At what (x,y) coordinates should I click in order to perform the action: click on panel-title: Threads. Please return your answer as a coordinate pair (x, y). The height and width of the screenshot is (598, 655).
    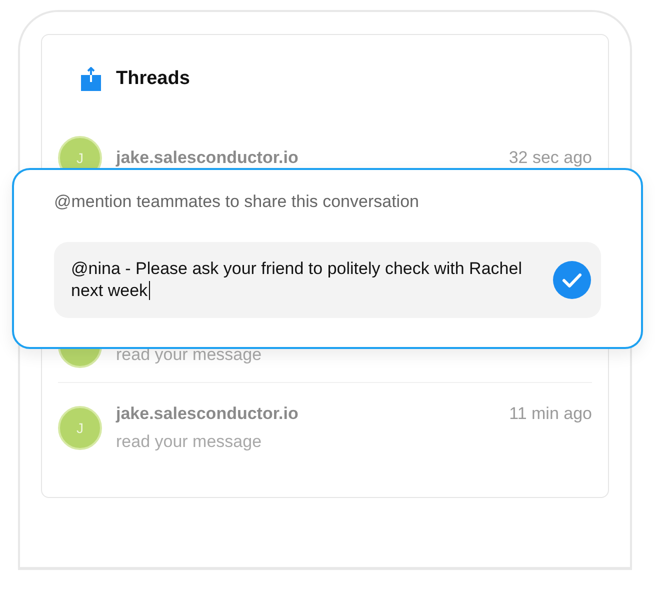
    Looking at the image, I should click on (153, 79).